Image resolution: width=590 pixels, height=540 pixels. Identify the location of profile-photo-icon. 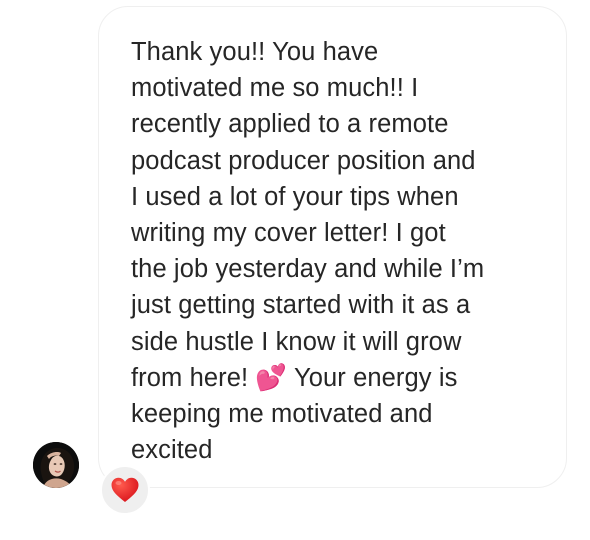
(56, 465).